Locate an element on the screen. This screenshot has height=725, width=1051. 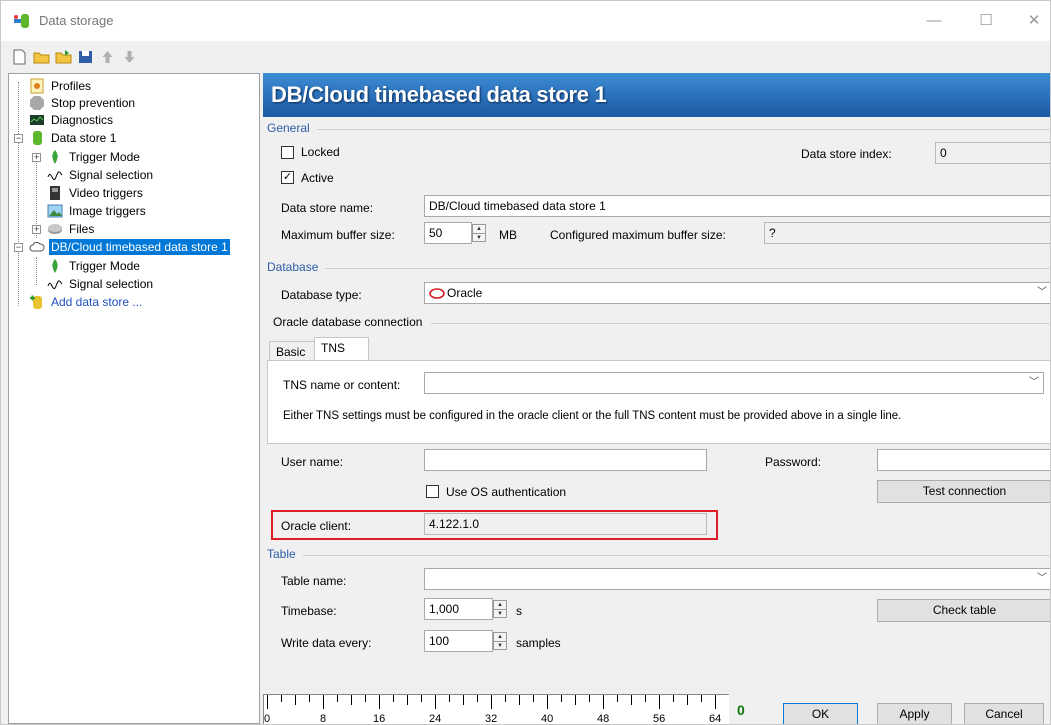
ok-button: OK is located at coordinates (820, 713).